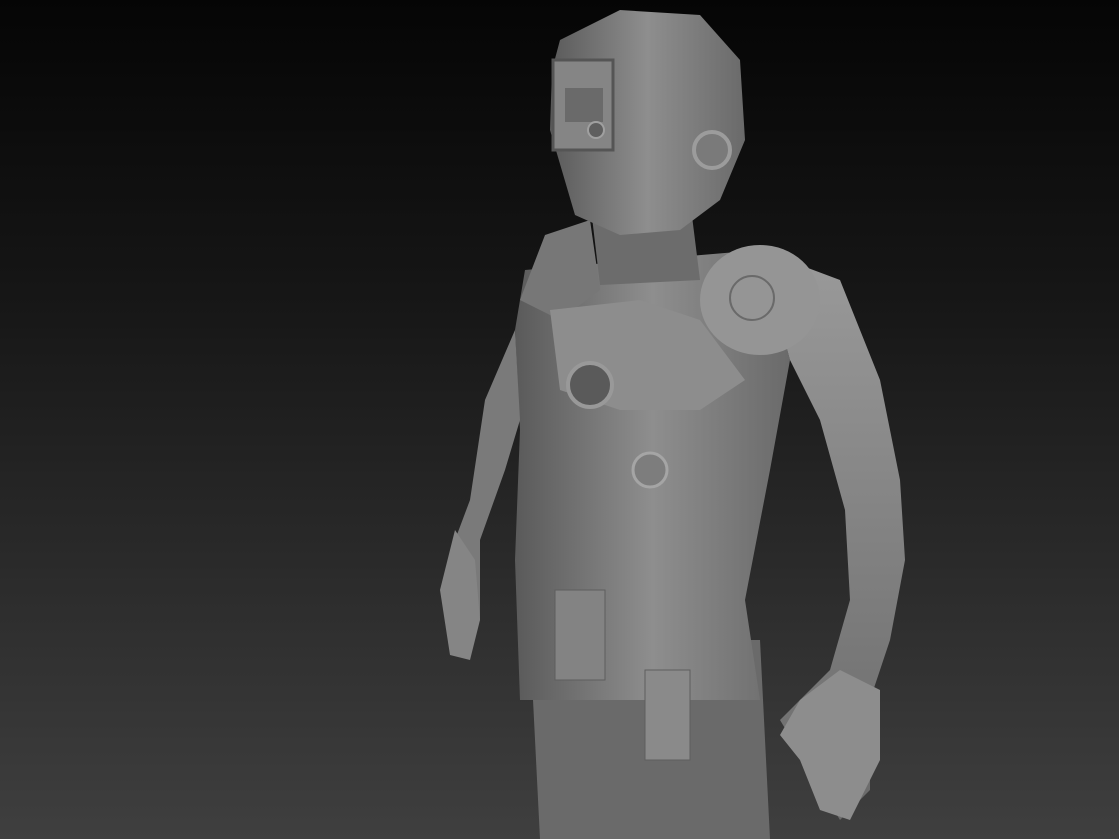  Describe the element at coordinates (584, 105) in the screenshot. I see `visor-window` at that location.